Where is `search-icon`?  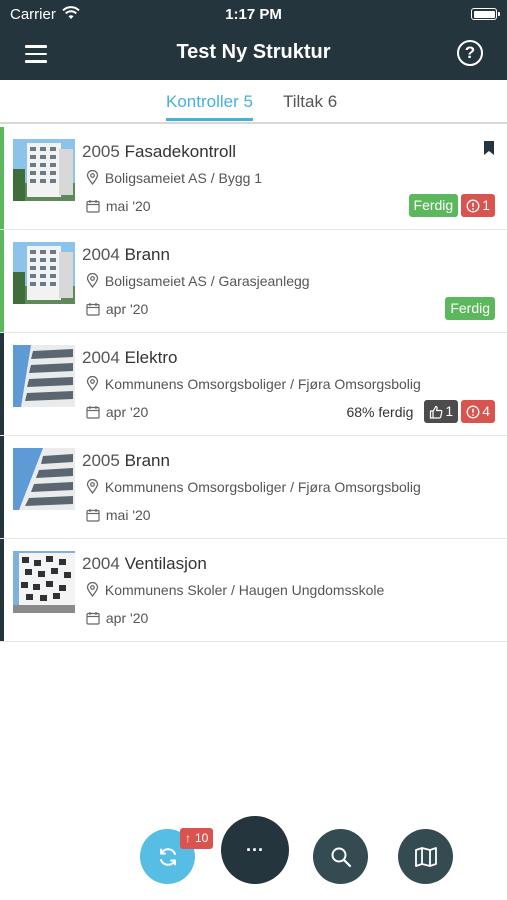 search-icon is located at coordinates (341, 857).